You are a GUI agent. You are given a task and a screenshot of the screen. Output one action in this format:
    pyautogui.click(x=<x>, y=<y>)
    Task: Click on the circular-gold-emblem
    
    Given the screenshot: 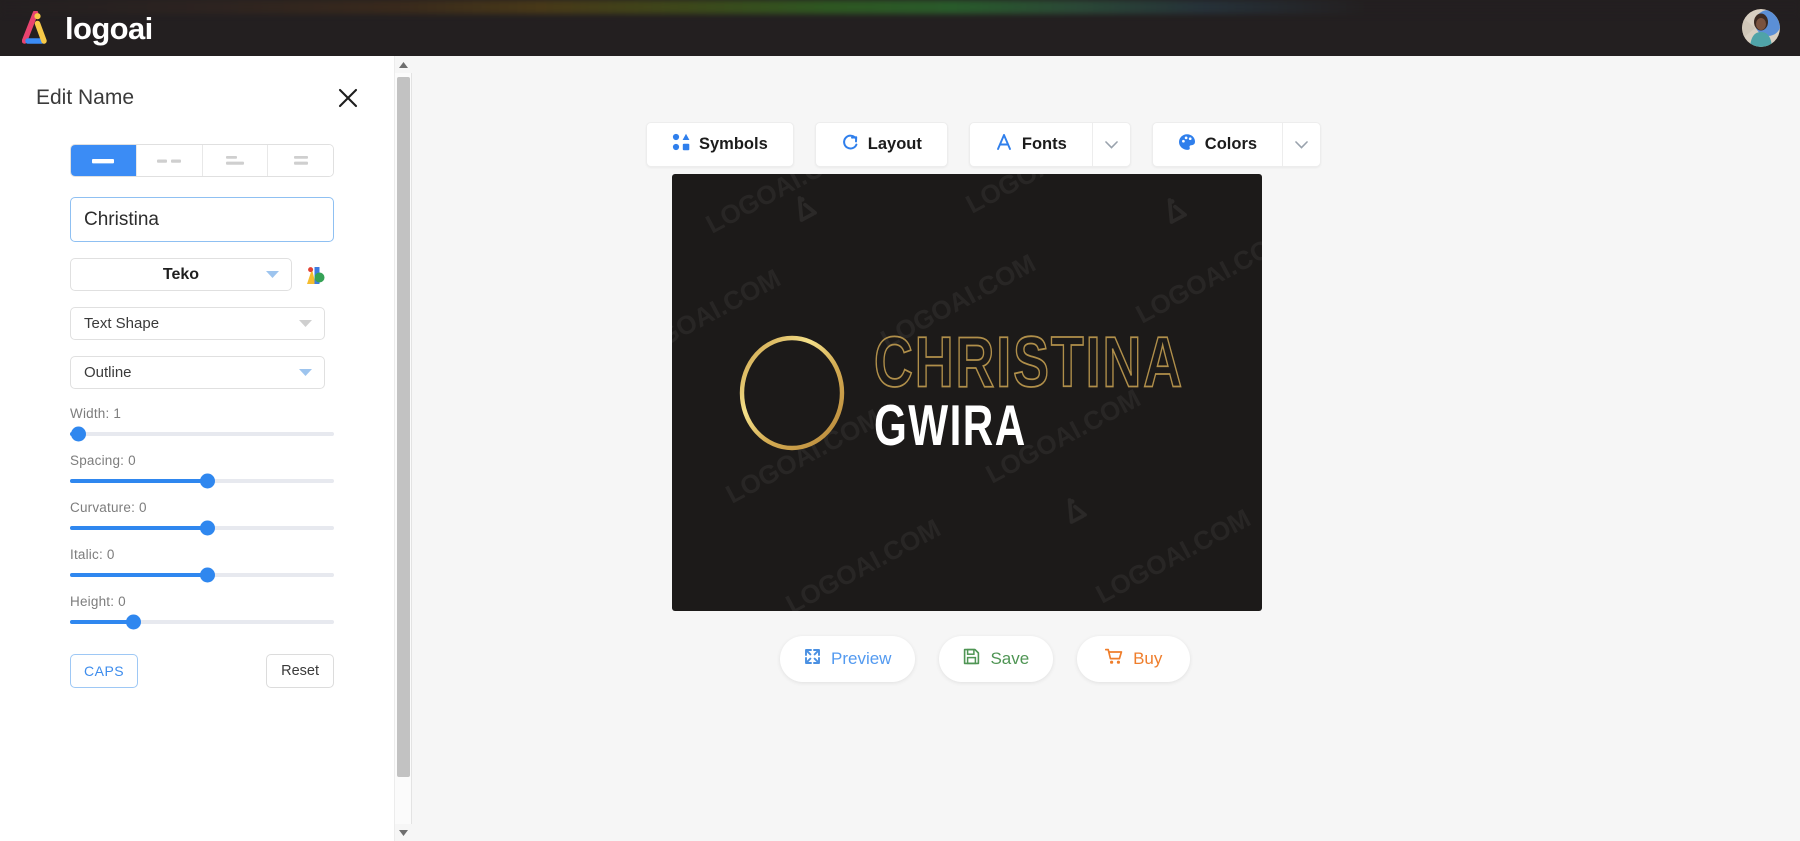 What is the action you would take?
    pyautogui.click(x=791, y=392)
    